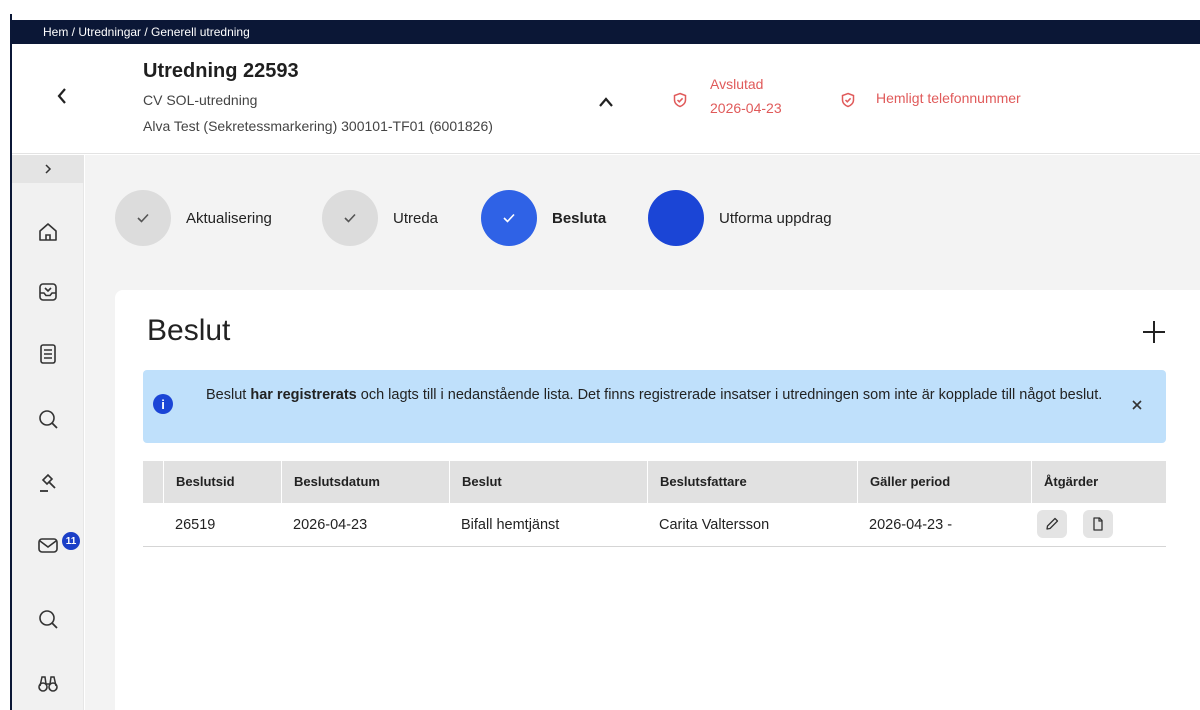 The height and width of the screenshot is (710, 1200). I want to click on gavel-icon, so click(48, 482).